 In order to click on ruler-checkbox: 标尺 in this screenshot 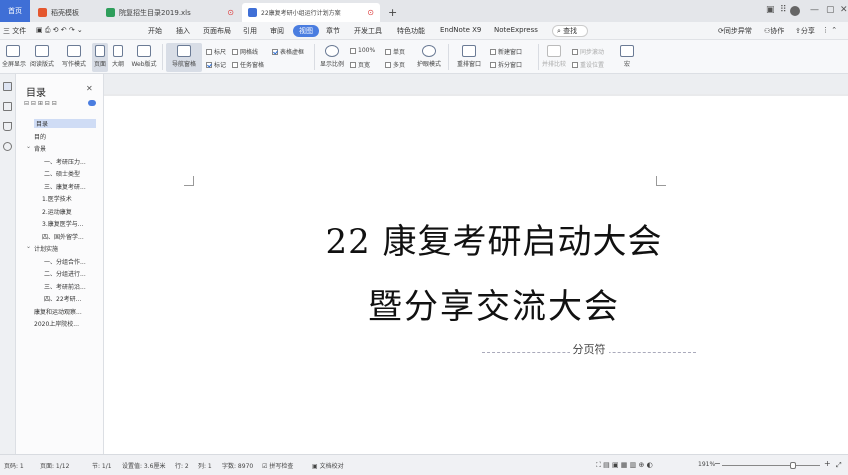, I will do `click(216, 51)`.